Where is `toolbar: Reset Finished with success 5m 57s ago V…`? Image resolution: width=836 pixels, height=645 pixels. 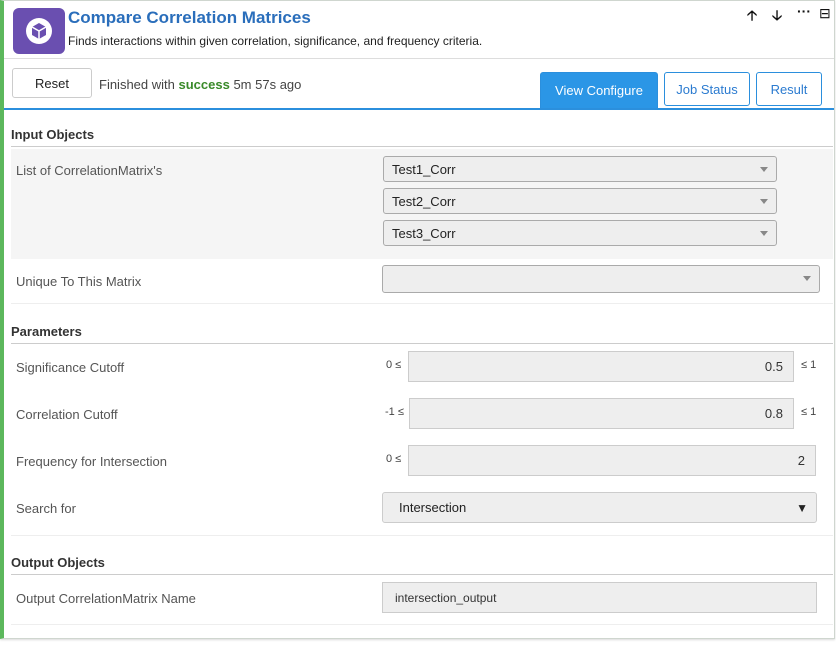
toolbar: Reset Finished with success 5m 57s ago V… is located at coordinates (419, 84).